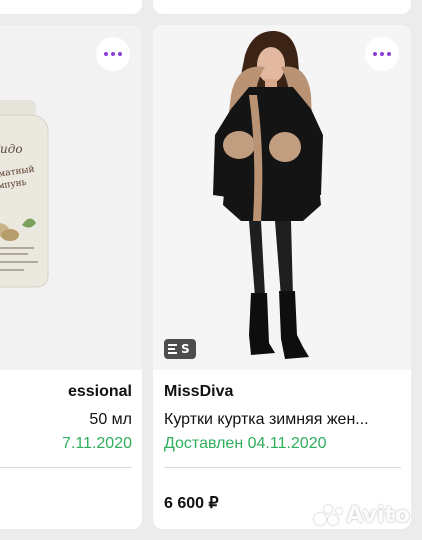 The width and height of the screenshot is (422, 540). I want to click on avito-logo-icon, so click(328, 515).